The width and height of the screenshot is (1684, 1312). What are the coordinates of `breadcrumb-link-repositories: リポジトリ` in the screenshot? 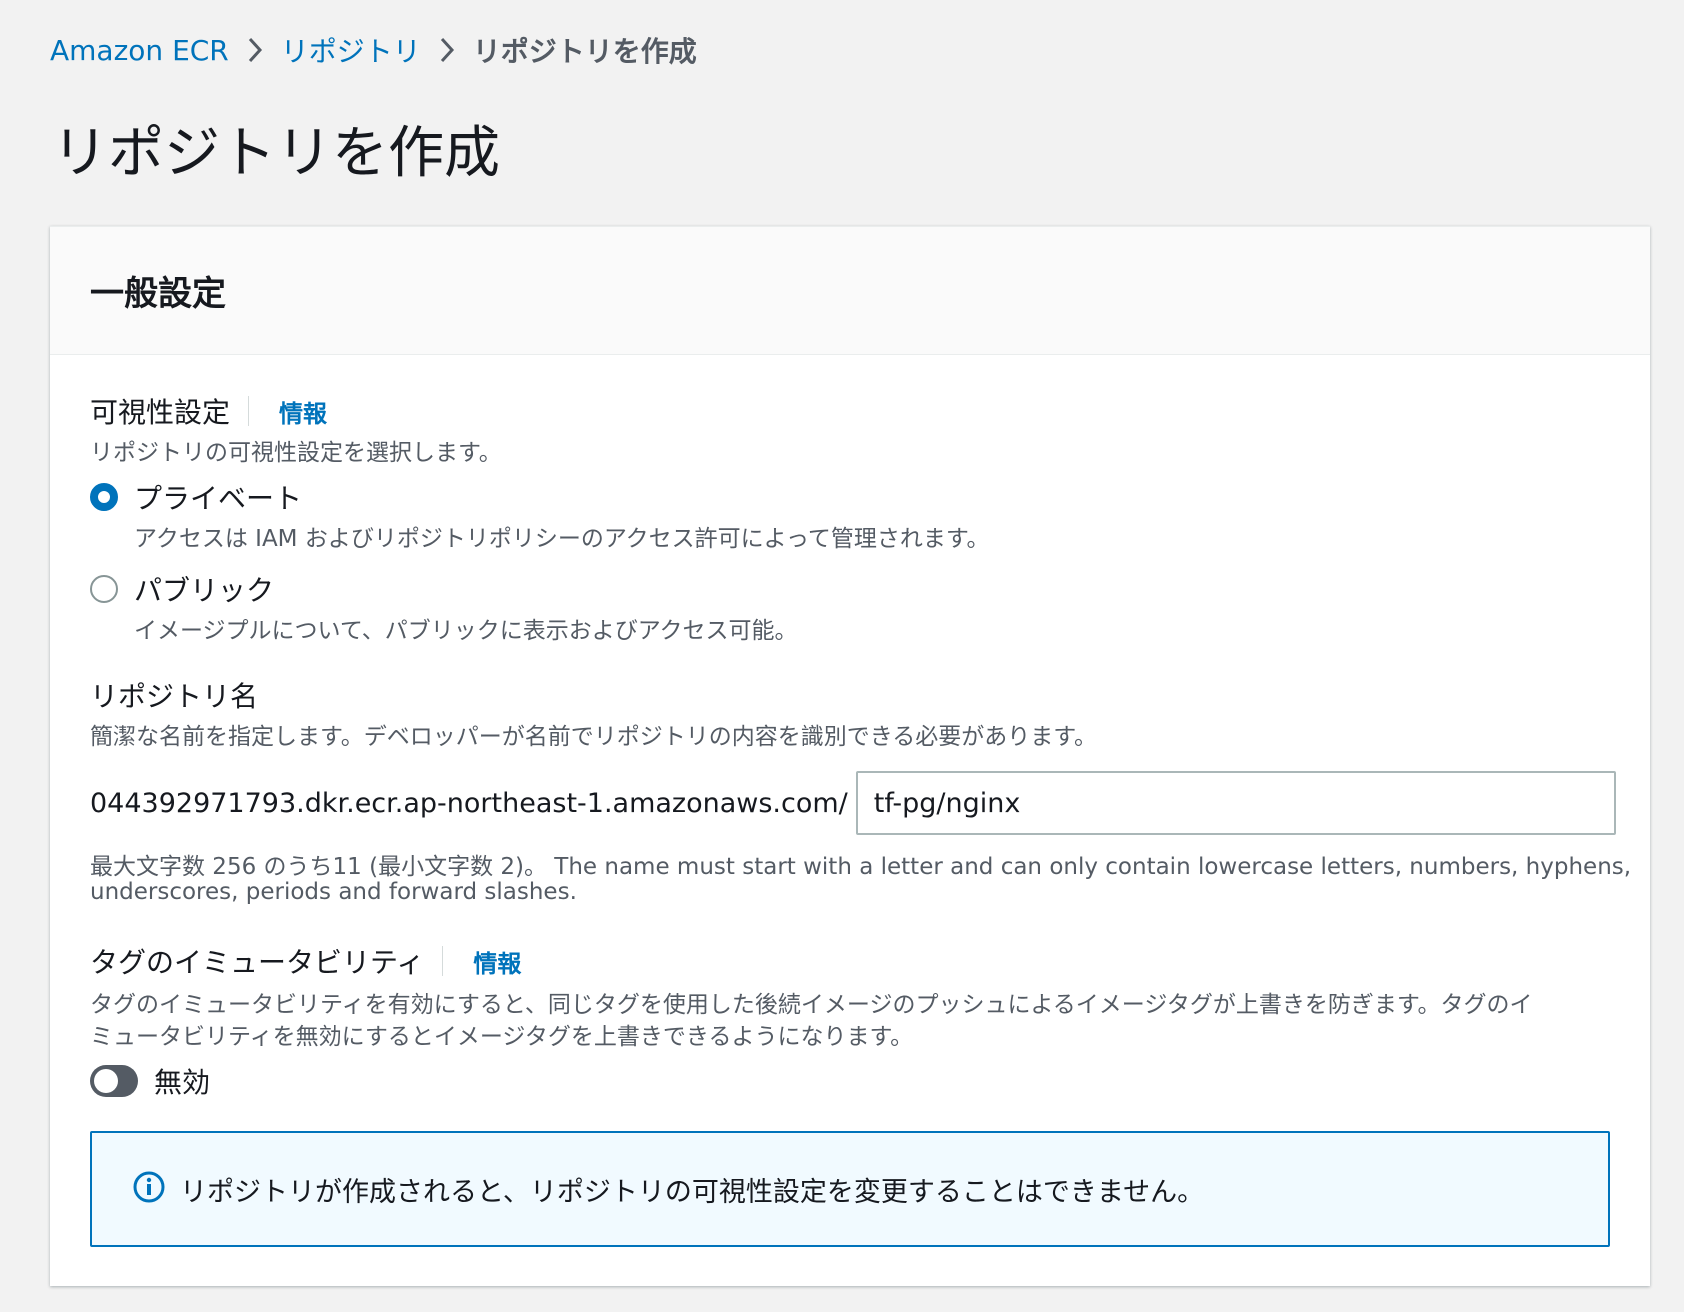 It's located at (351, 50).